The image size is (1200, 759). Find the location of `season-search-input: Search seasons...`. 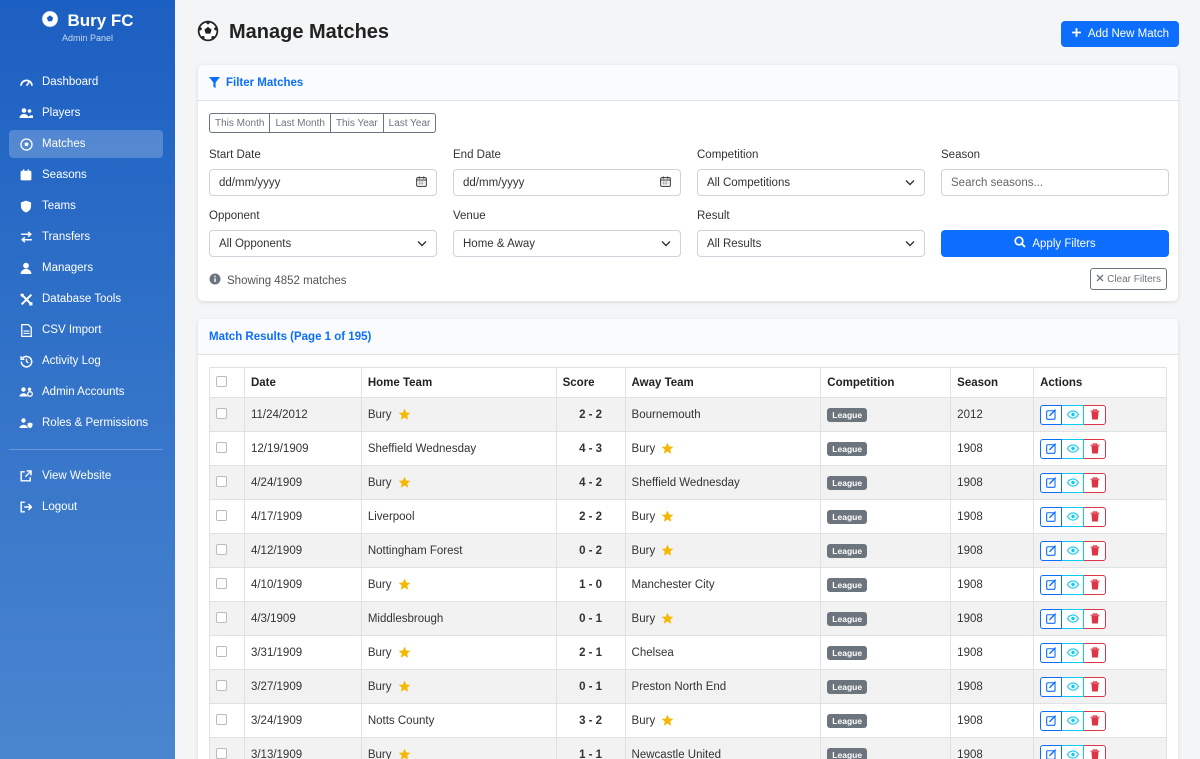

season-search-input: Search seasons... is located at coordinates (1055, 182).